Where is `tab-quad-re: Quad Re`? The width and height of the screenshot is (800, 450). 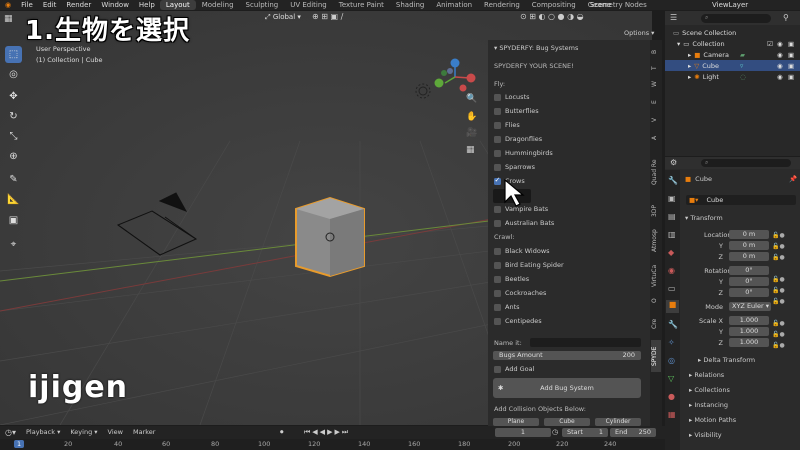
tab-quad-re: Quad Re is located at coordinates (656, 172).